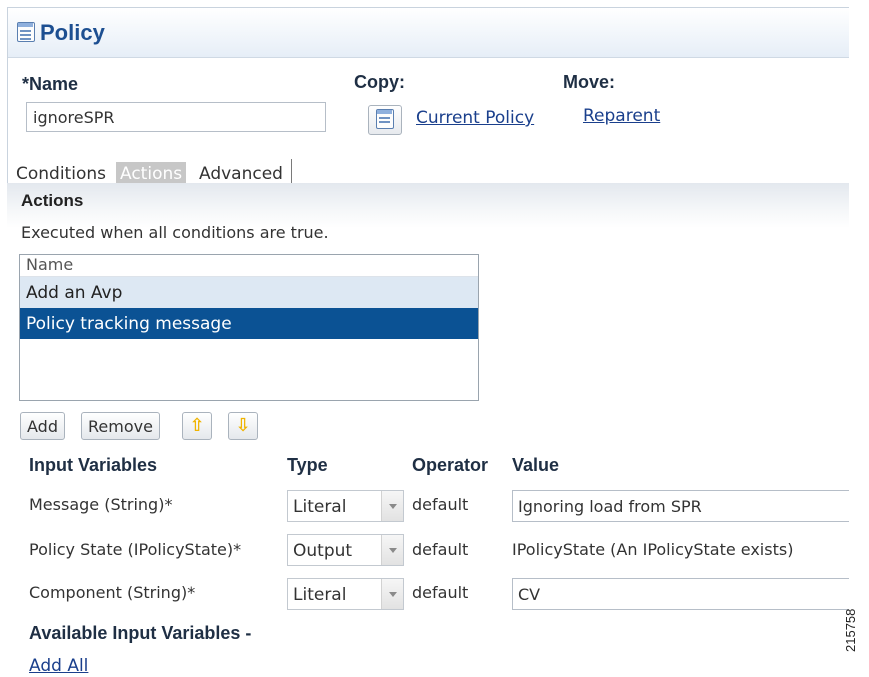 The image size is (869, 677). Describe the element at coordinates (621, 116) in the screenshot. I see `reparent-link: Reparent` at that location.